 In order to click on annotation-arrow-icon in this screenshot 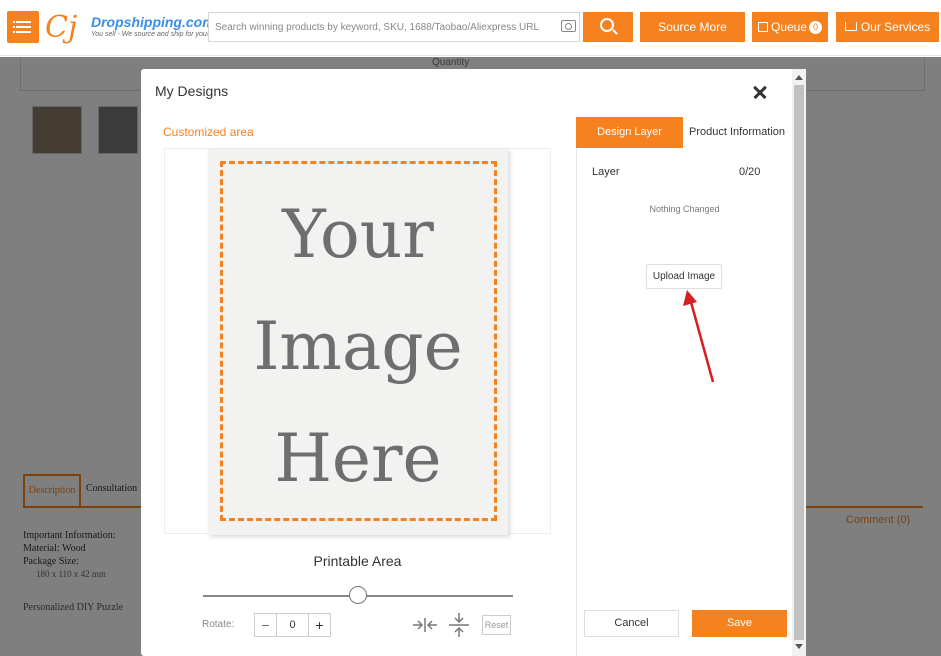, I will do `click(699, 336)`.